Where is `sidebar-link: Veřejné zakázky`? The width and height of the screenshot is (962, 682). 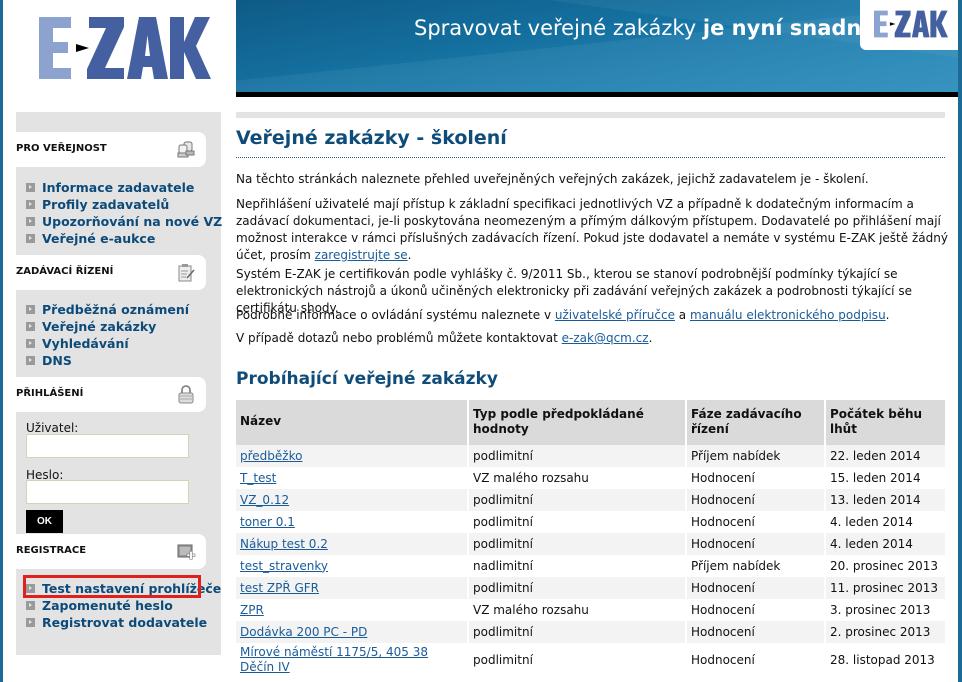
sidebar-link: Veřejné zakázky is located at coordinates (99, 326).